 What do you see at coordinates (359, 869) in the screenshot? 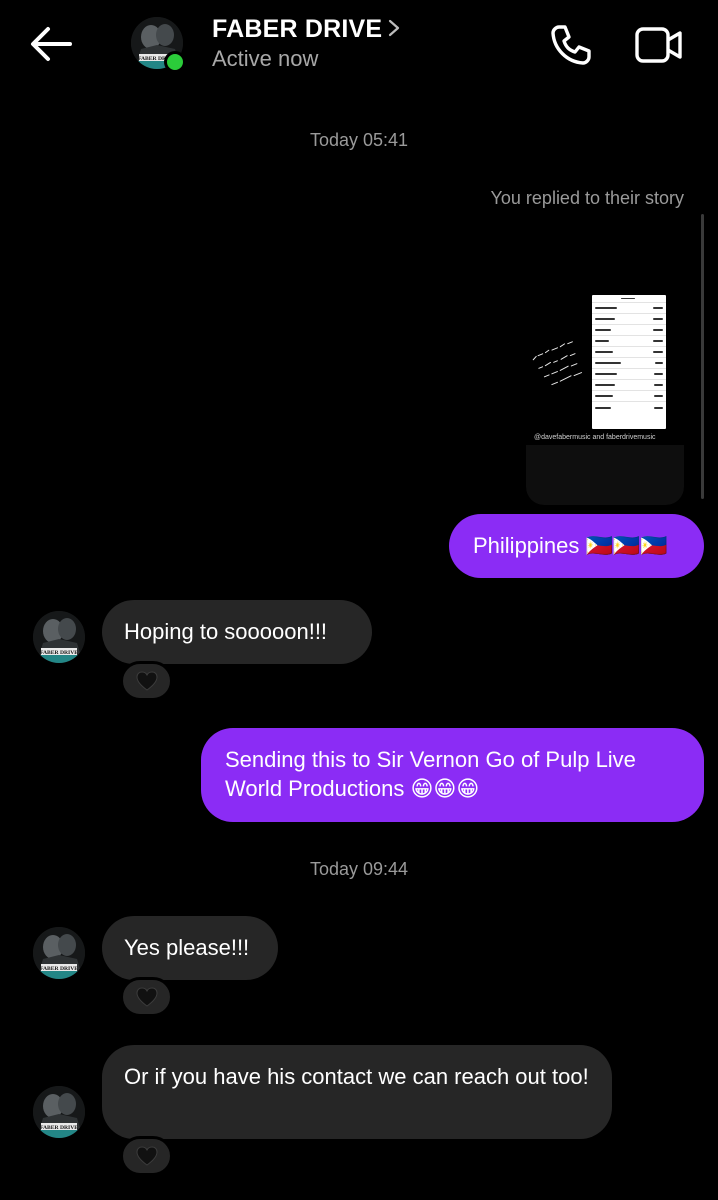
I see `timestamp: Today 09:44` at bounding box center [359, 869].